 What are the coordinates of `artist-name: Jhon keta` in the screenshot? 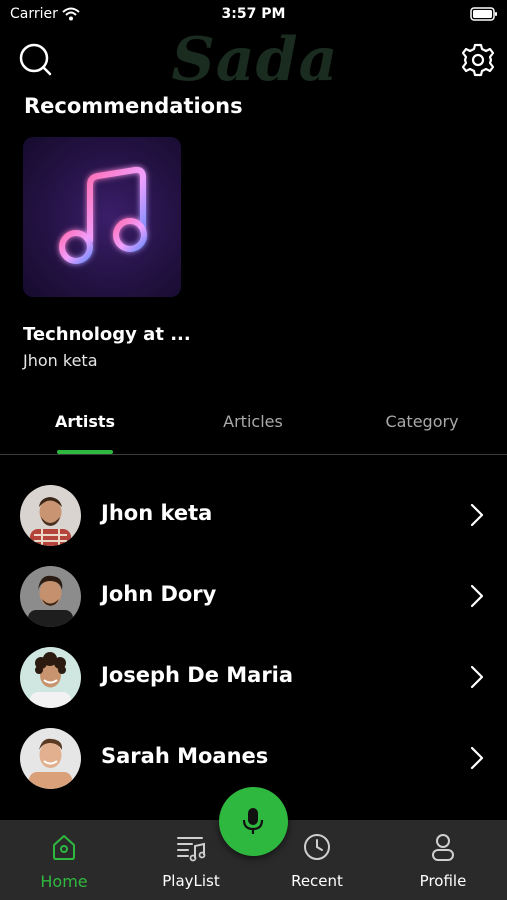 It's located at (157, 513).